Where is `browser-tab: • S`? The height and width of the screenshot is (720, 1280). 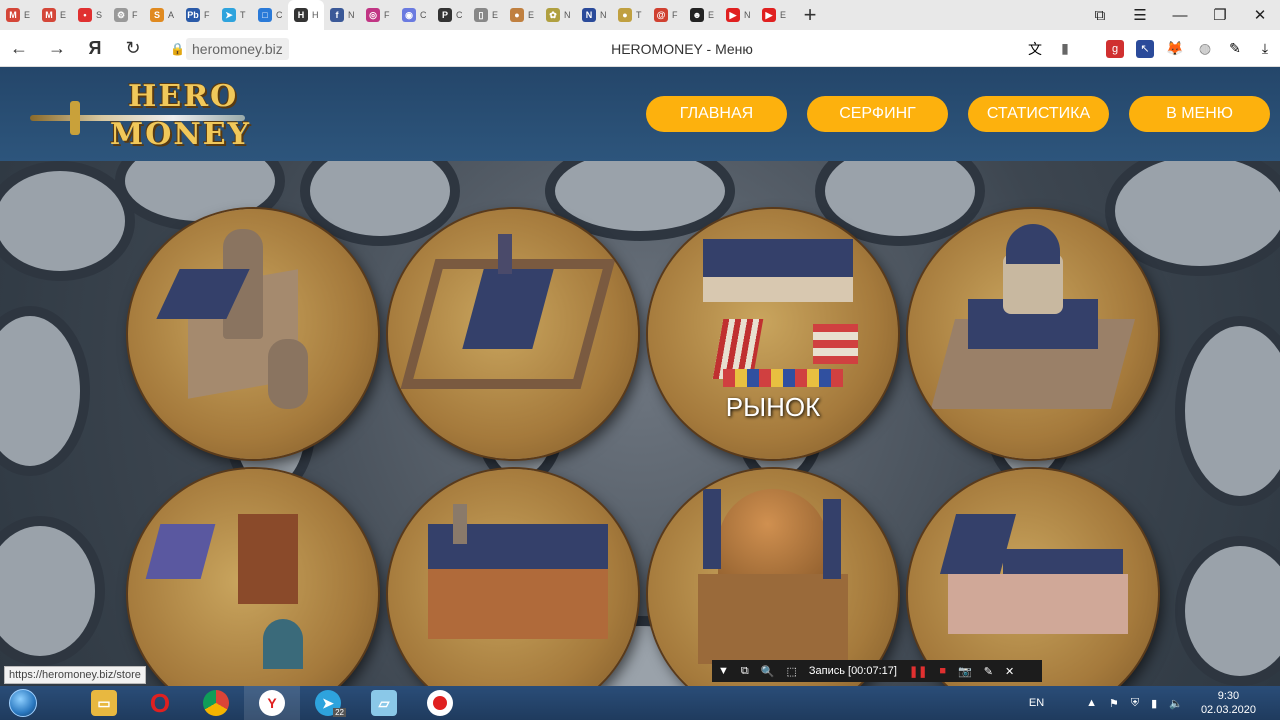 browser-tab: • S is located at coordinates (90, 15).